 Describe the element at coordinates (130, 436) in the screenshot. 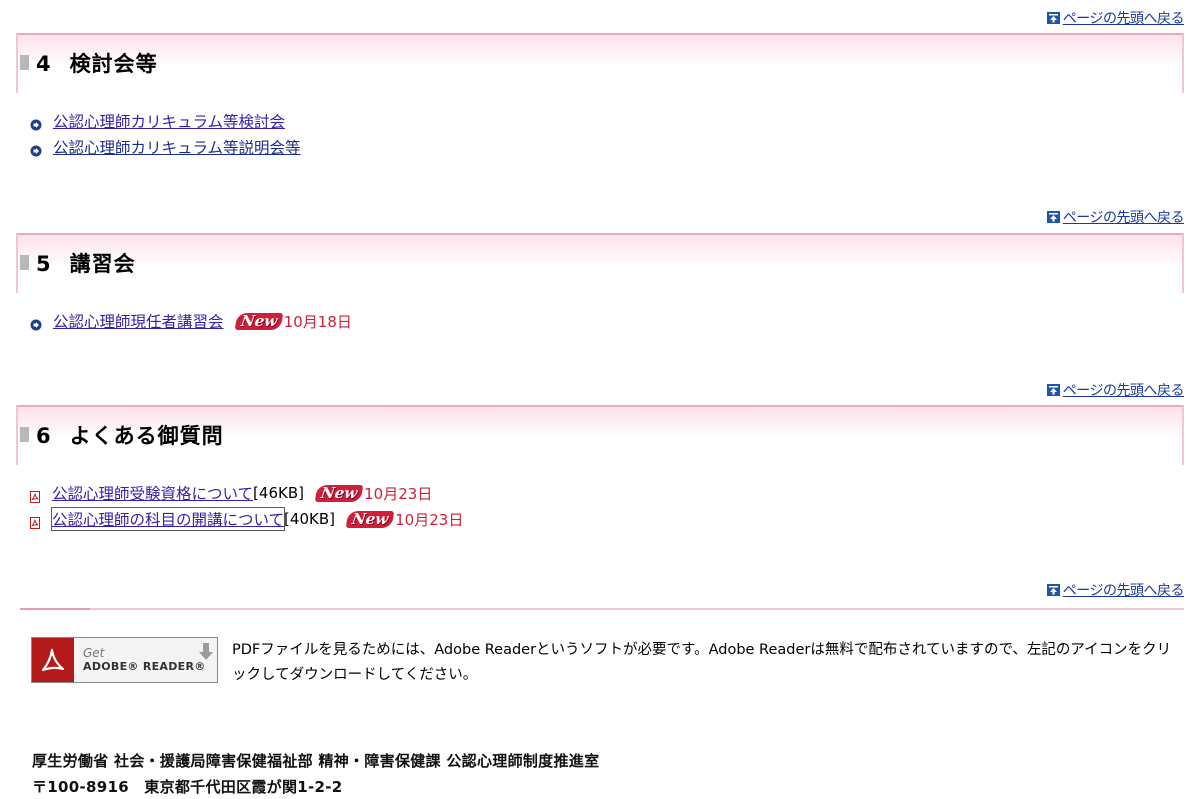

I see `section-title: 6 よくある御質問` at that location.